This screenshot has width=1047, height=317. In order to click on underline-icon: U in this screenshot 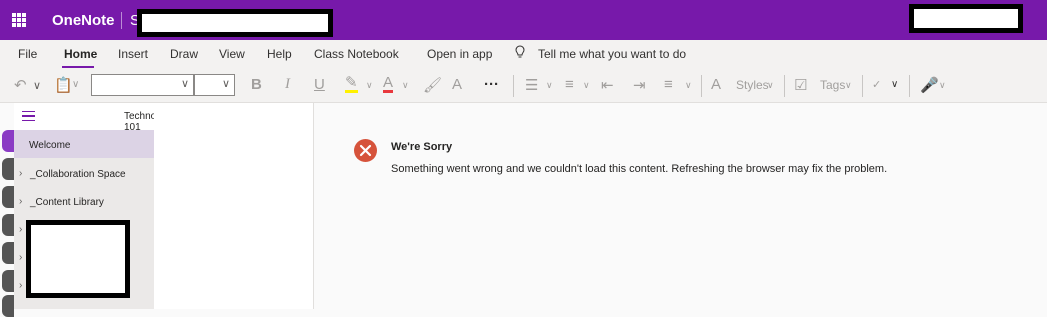, I will do `click(319, 84)`.